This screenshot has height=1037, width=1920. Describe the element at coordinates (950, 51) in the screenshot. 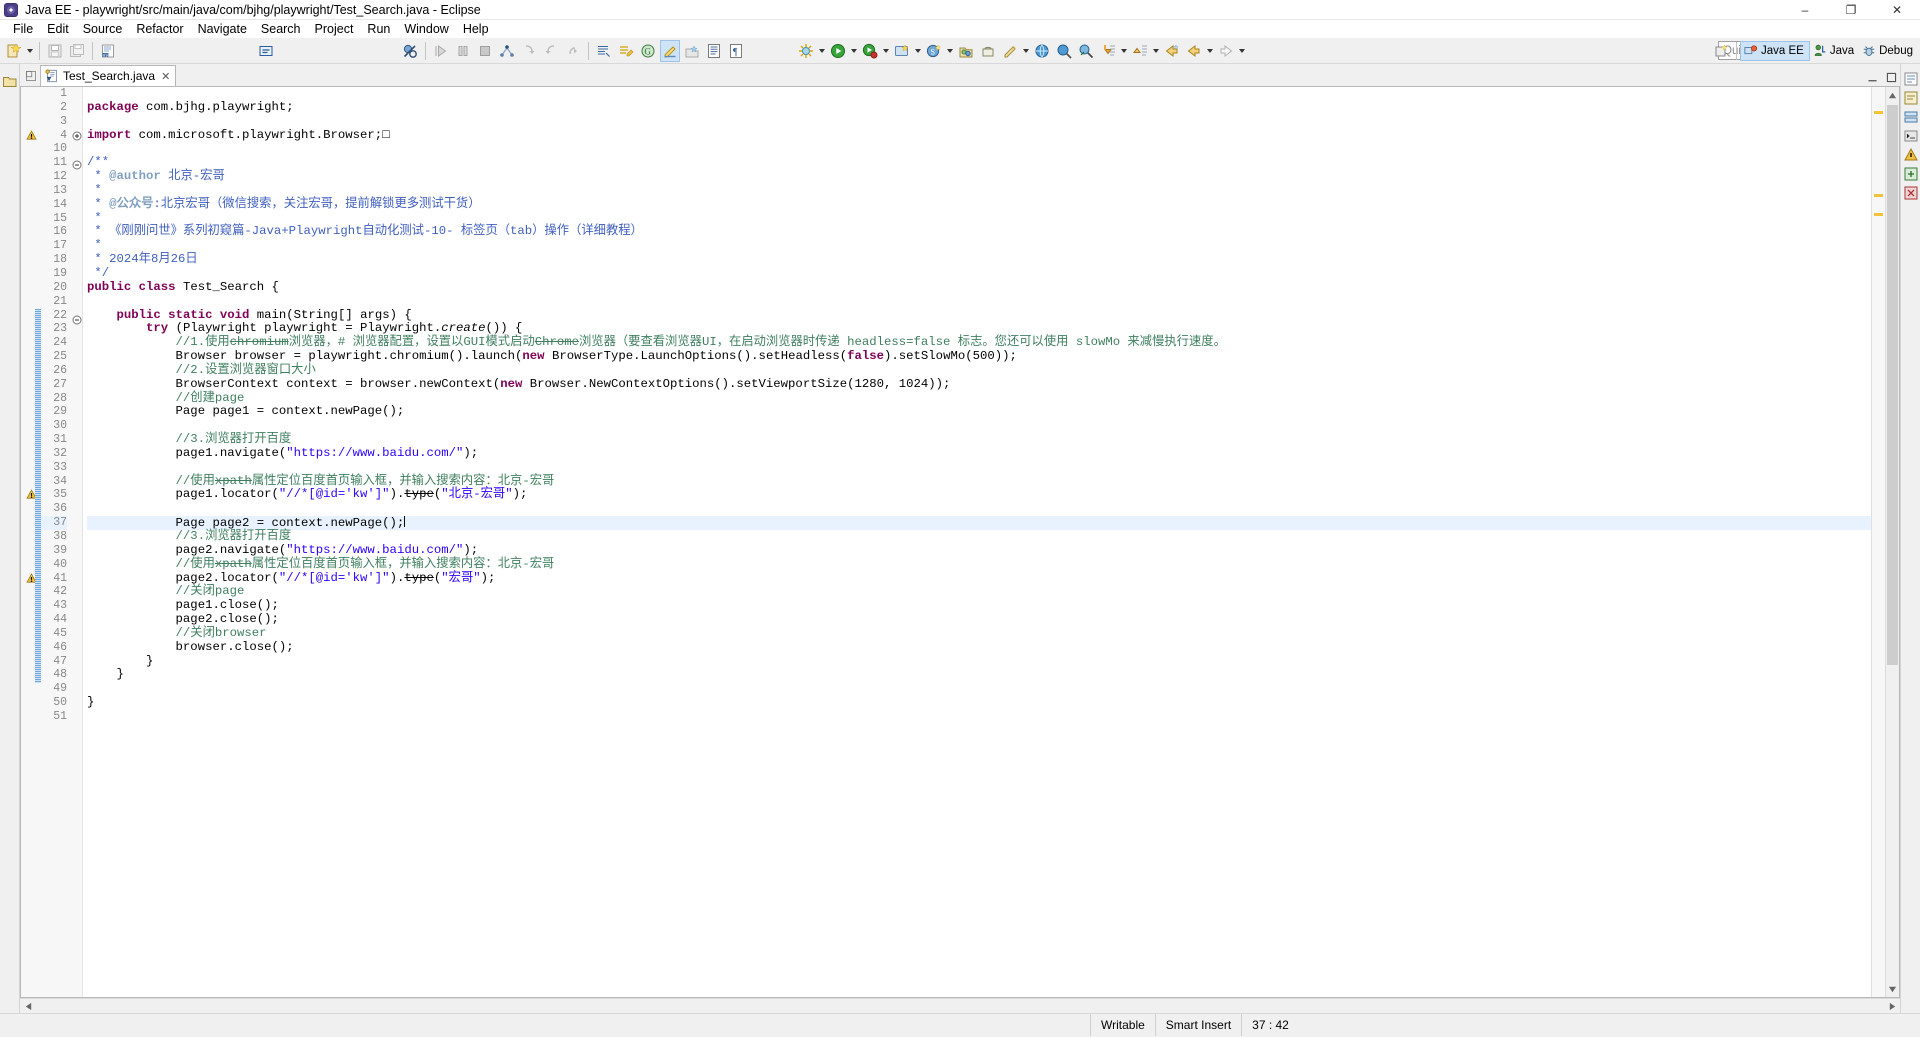

I see `new-server-dropdown` at that location.